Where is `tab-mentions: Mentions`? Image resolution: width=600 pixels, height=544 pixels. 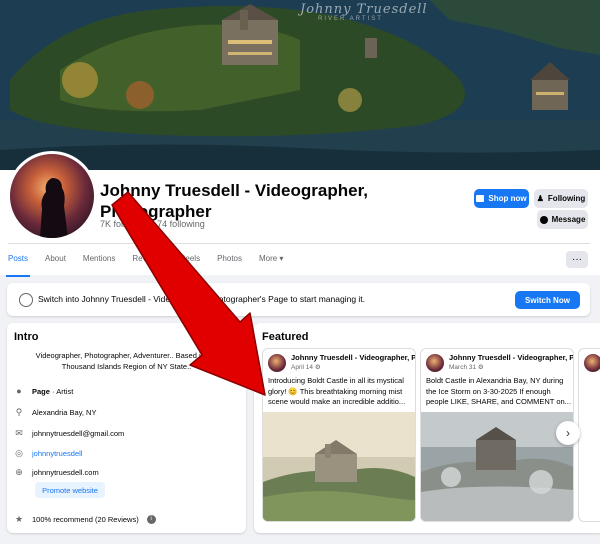
tab-mentions: Mentions is located at coordinates (99, 262).